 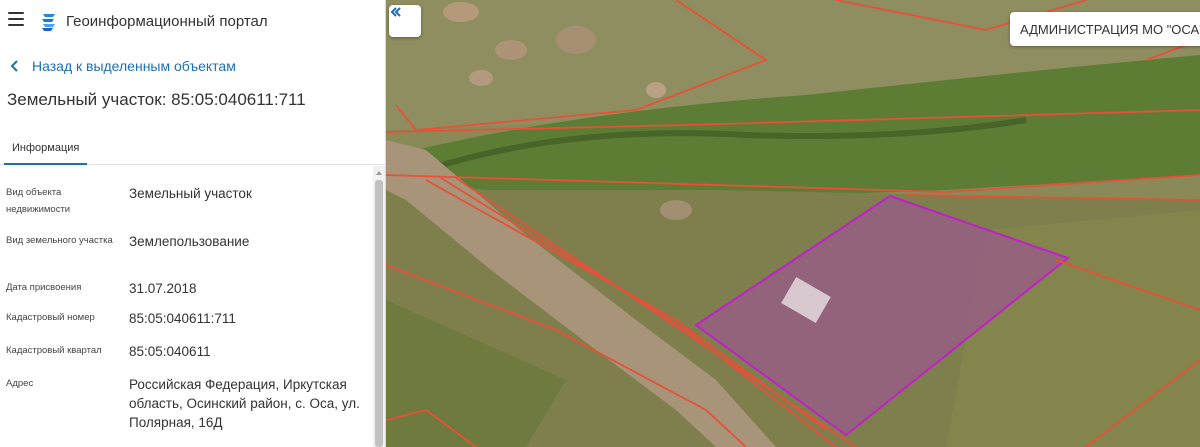 What do you see at coordinates (20, 383) in the screenshot?
I see `info-key: Адрес` at bounding box center [20, 383].